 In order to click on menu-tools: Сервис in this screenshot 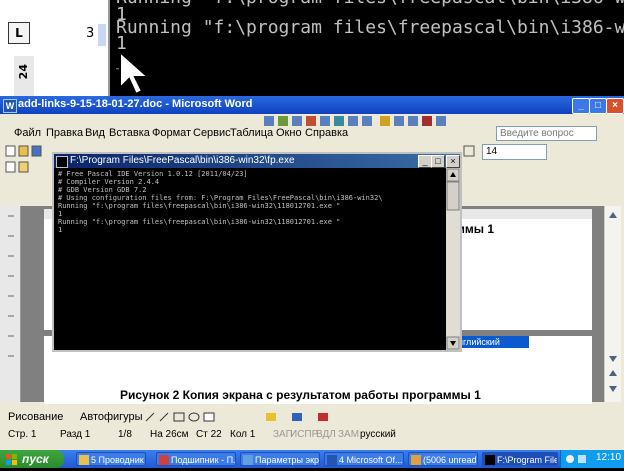, I will do `click(212, 133)`.